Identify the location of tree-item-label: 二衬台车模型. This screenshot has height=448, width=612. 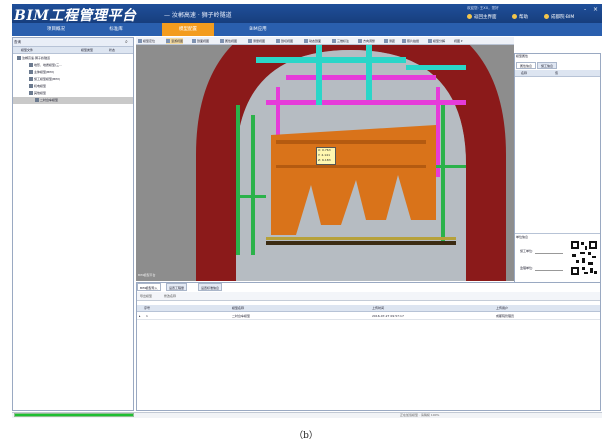
(49, 100).